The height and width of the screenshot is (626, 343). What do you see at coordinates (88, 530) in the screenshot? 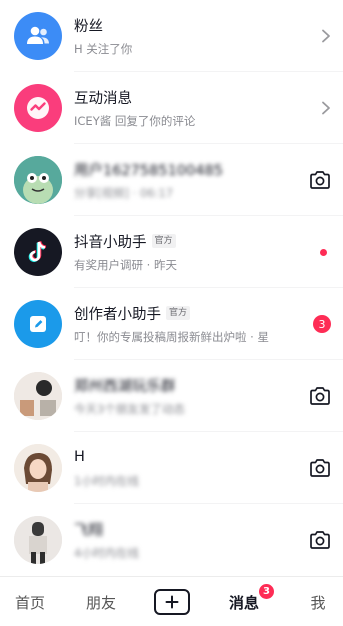
I see `item-title: 飞翔` at bounding box center [88, 530].